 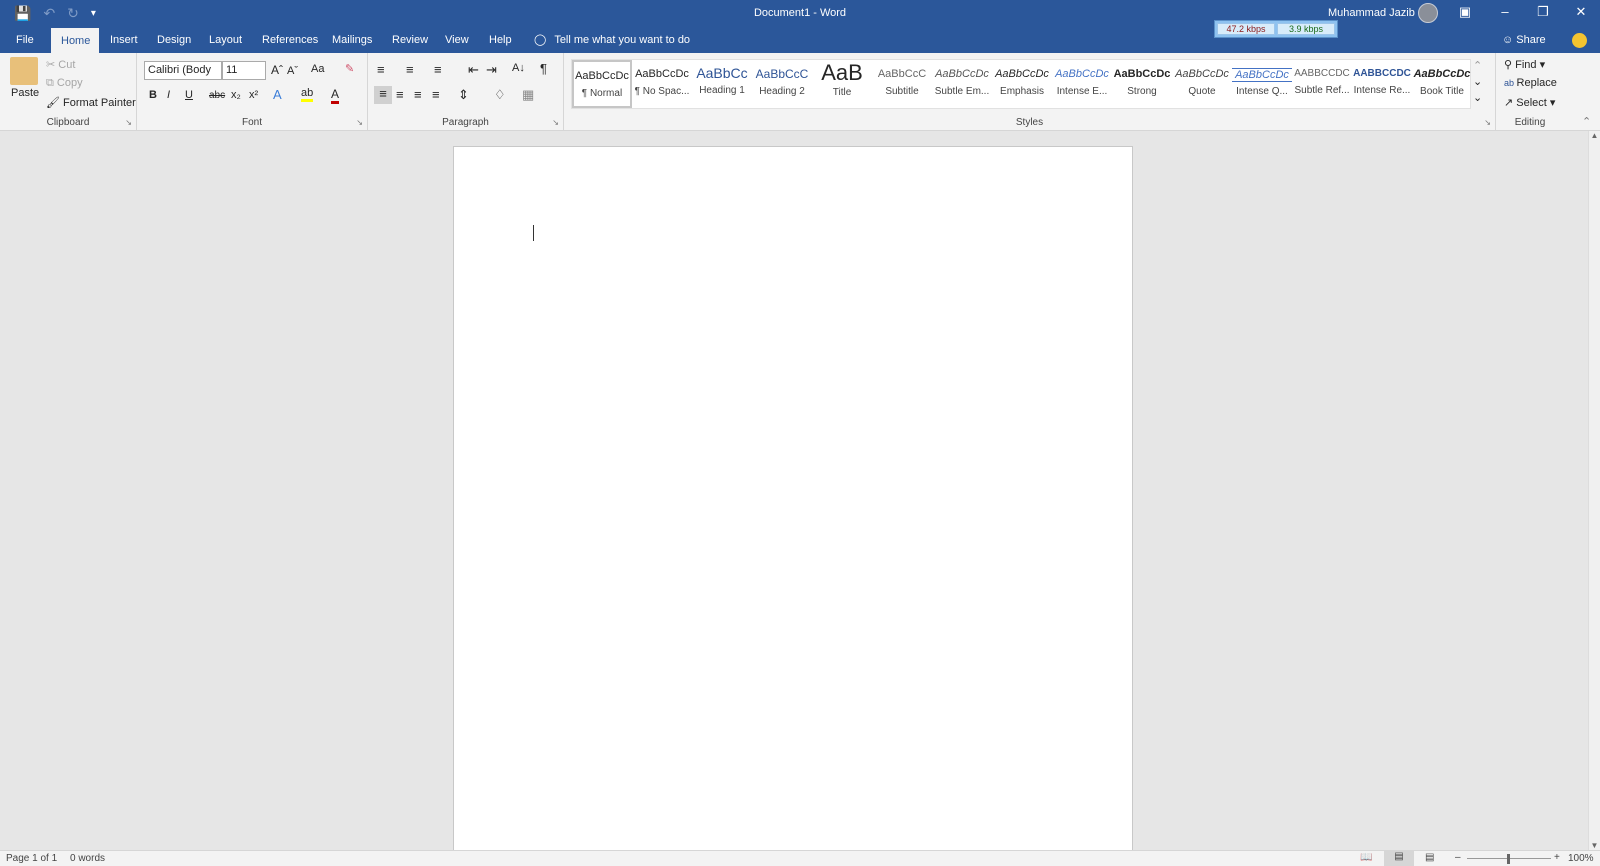 What do you see at coordinates (612, 40) in the screenshot?
I see `tell-me-search: ◯ Tell me what you want to do` at bounding box center [612, 40].